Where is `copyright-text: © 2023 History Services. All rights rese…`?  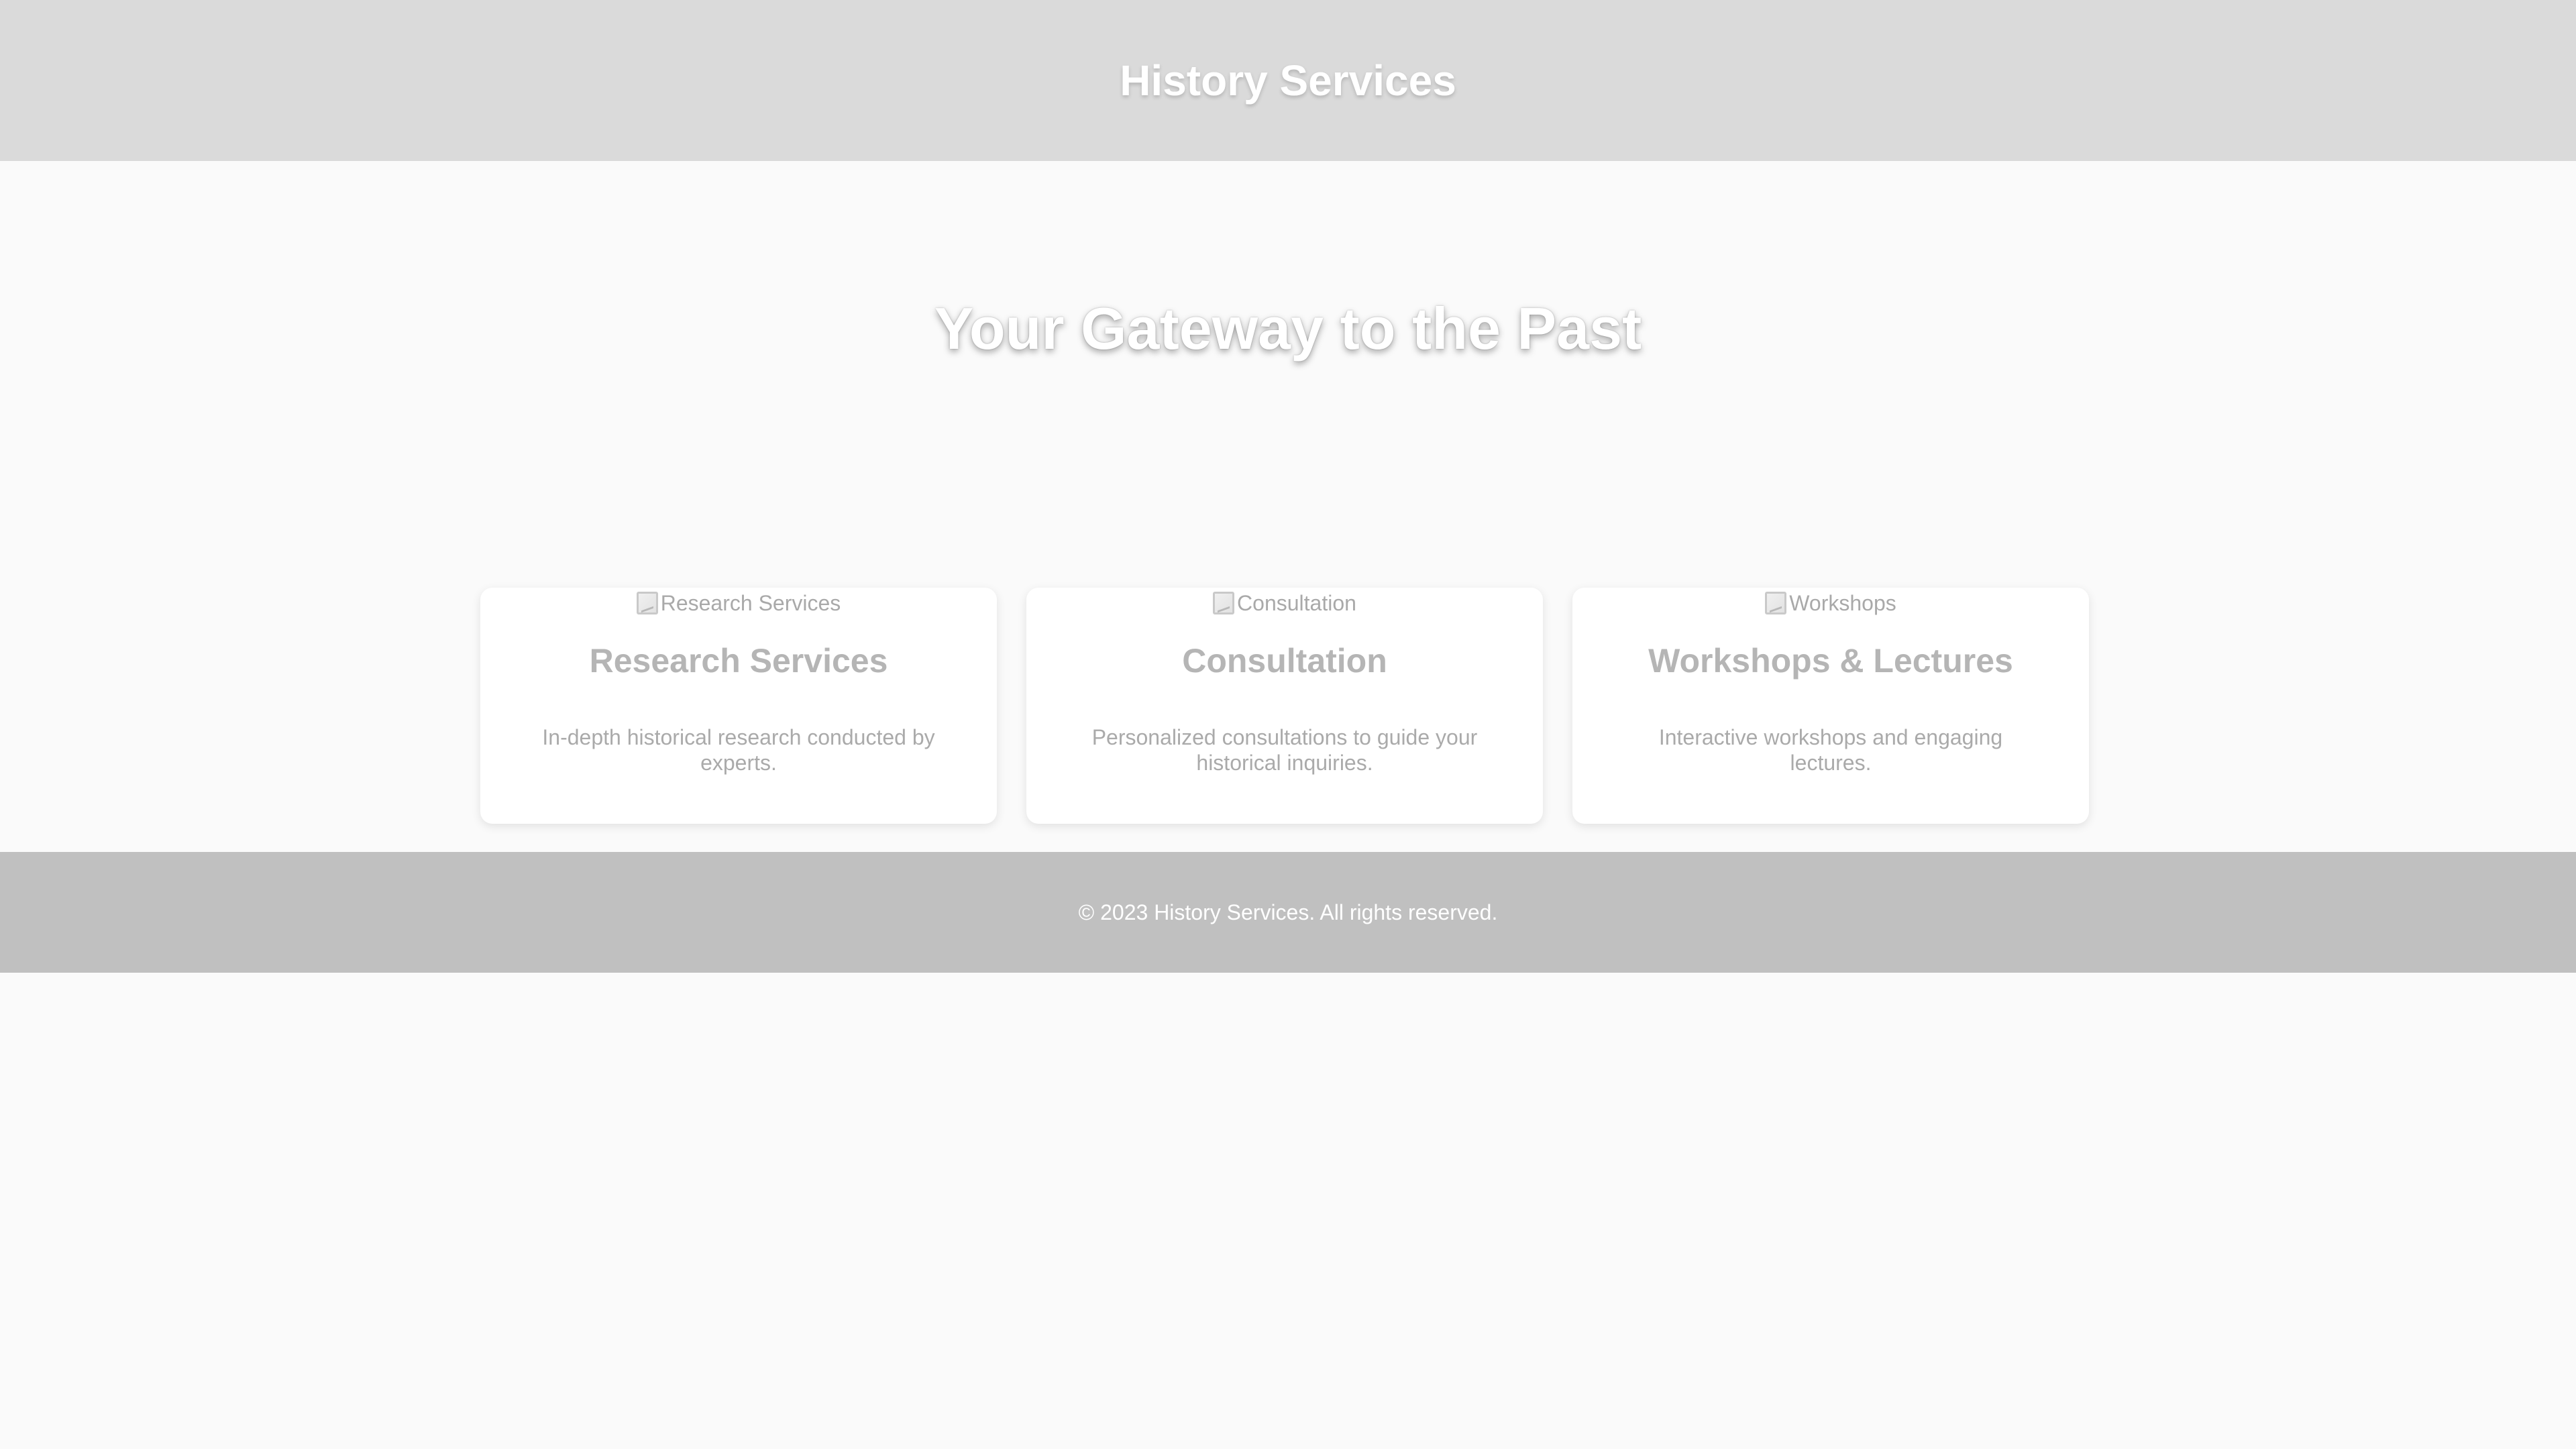
copyright-text: © 2023 History Services. All rights rese… is located at coordinates (1288, 912).